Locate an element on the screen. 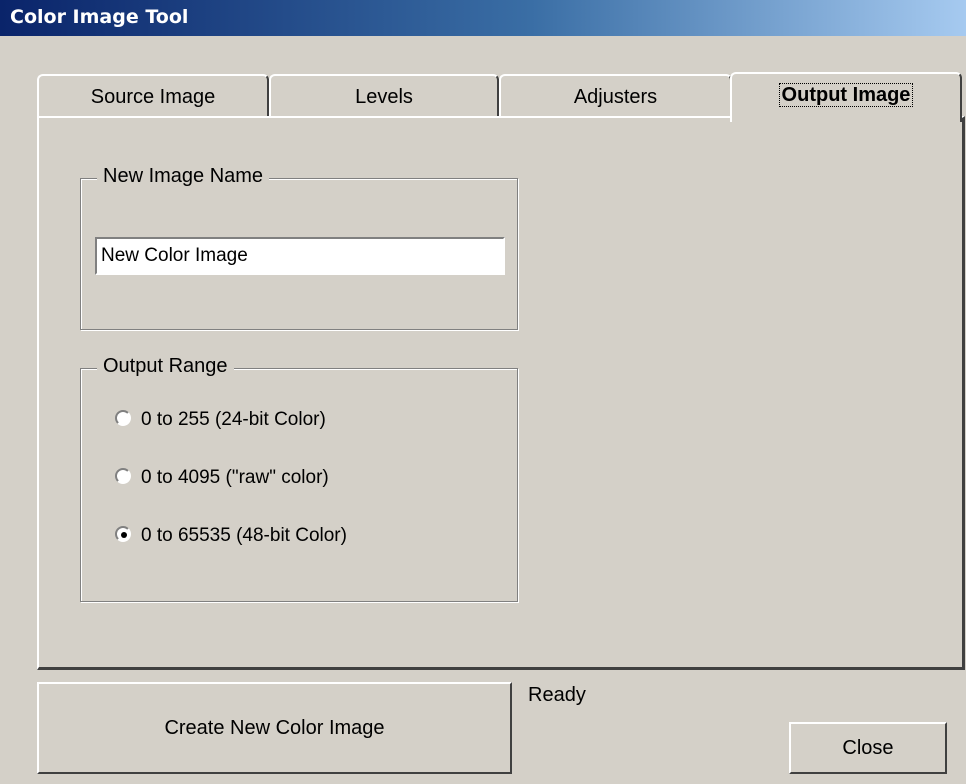 The height and width of the screenshot is (784, 966). radio-label: 0 to 255 (24-bit Color) is located at coordinates (233, 419).